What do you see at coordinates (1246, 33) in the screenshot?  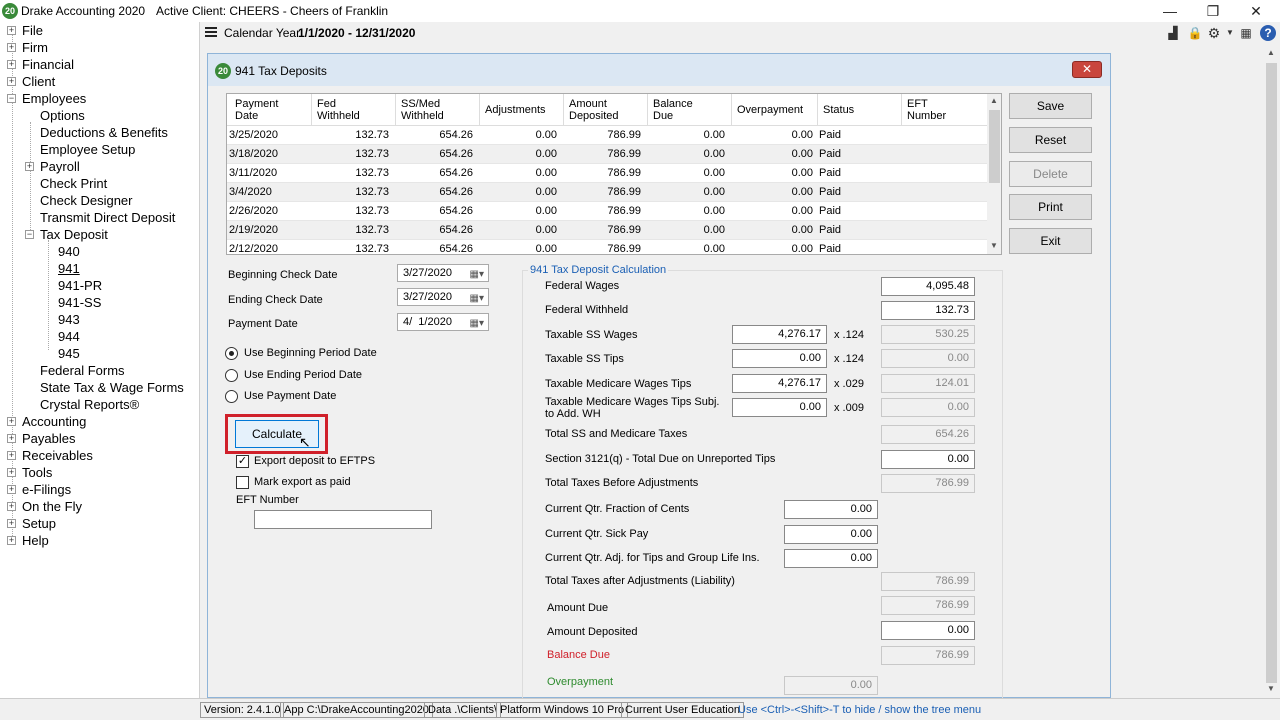 I see `calculator-icon: ▦` at bounding box center [1246, 33].